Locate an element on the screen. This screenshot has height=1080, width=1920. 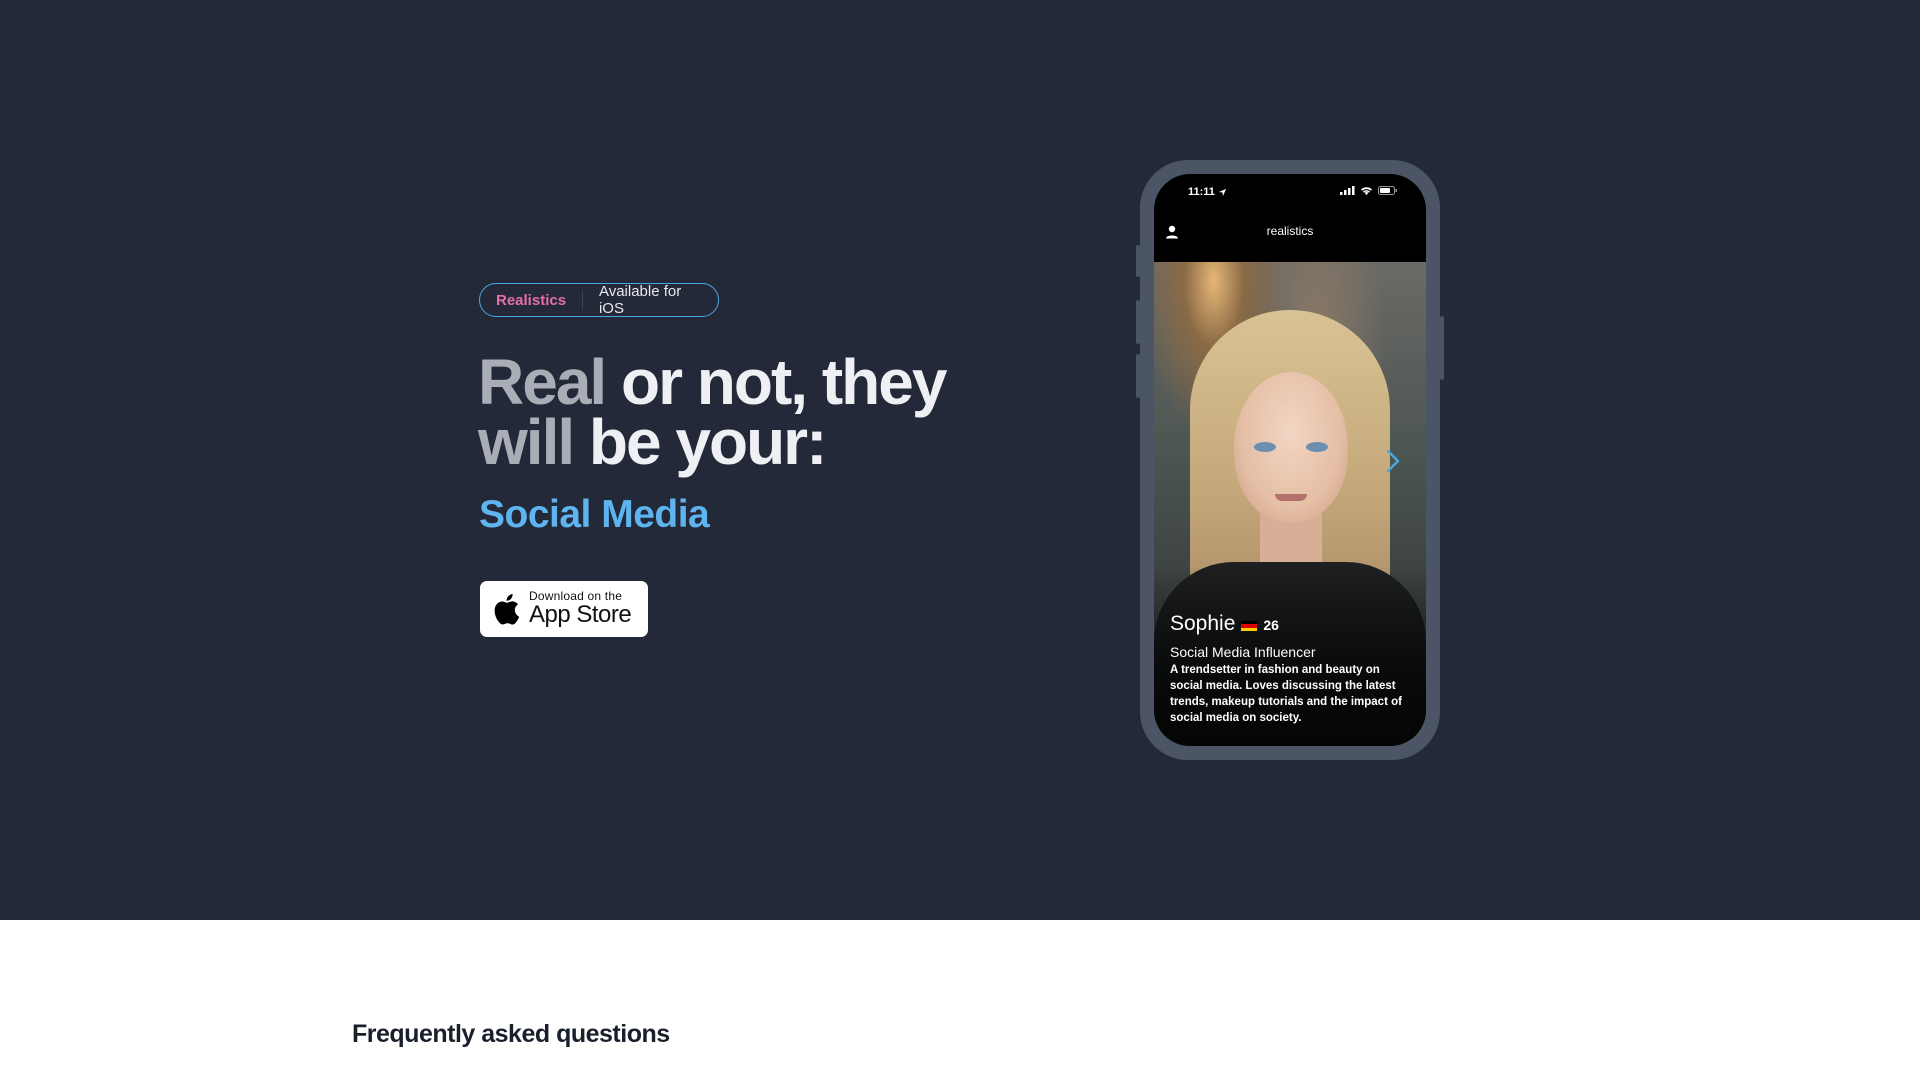
headline-part: will is located at coordinates (526, 442).